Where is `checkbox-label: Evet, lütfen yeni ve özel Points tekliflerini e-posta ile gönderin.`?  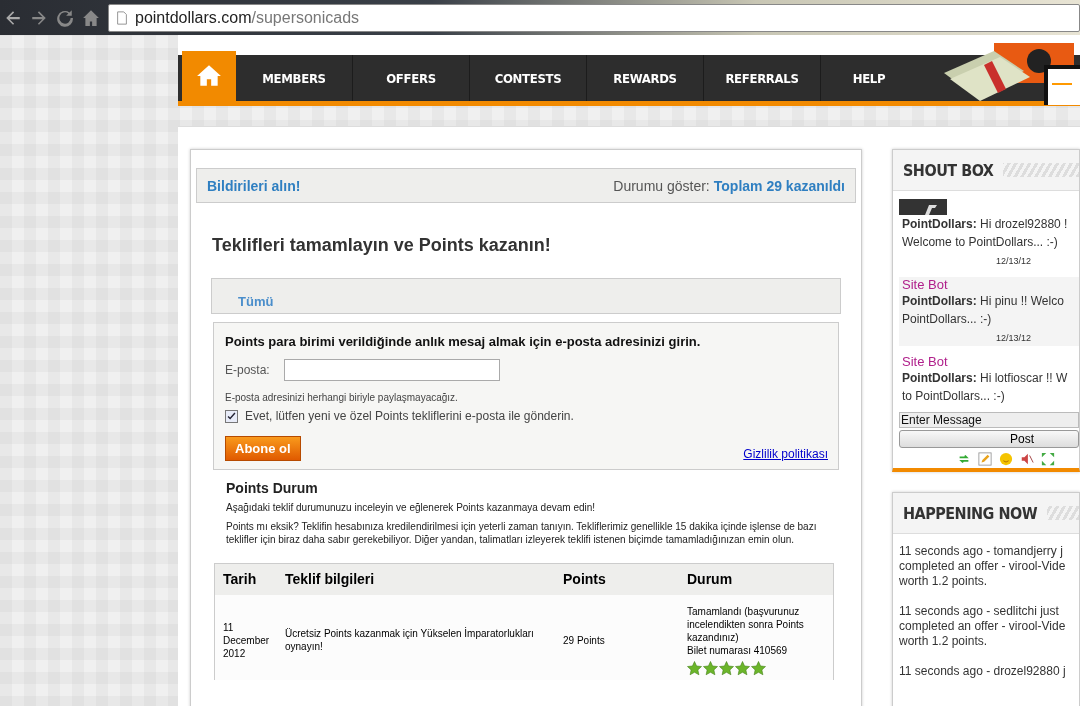
checkbox-label: Evet, lütfen yeni ve özel Points tekliflerini e-posta ile gönderin. is located at coordinates (409, 416).